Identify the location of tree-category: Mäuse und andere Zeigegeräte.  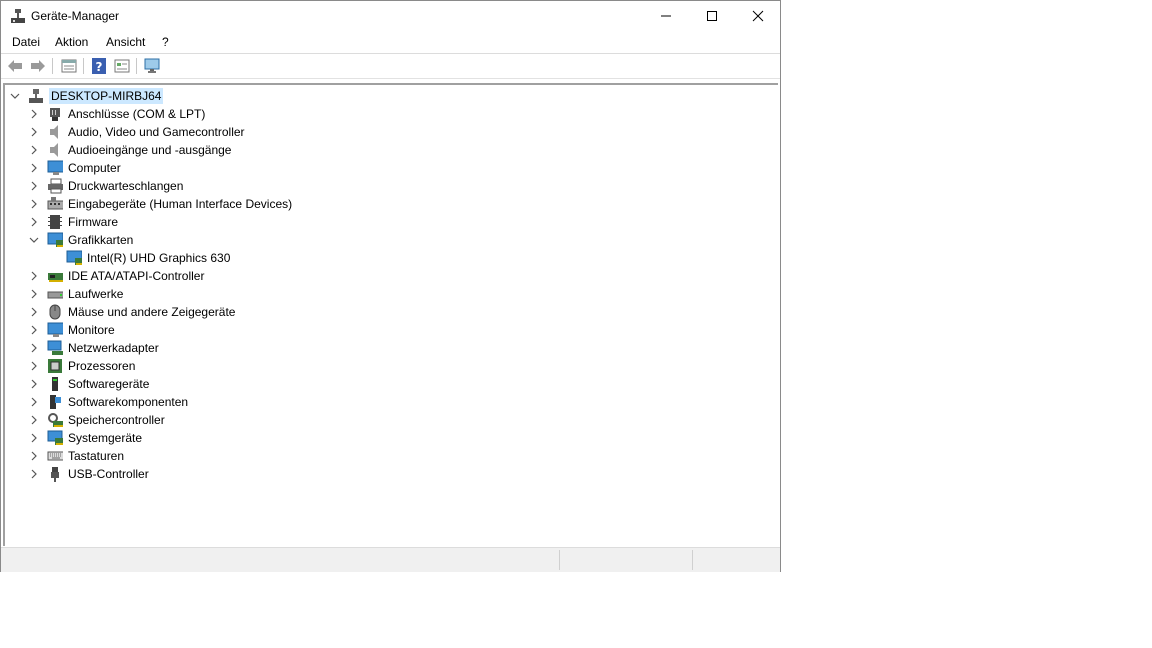
(132, 312).